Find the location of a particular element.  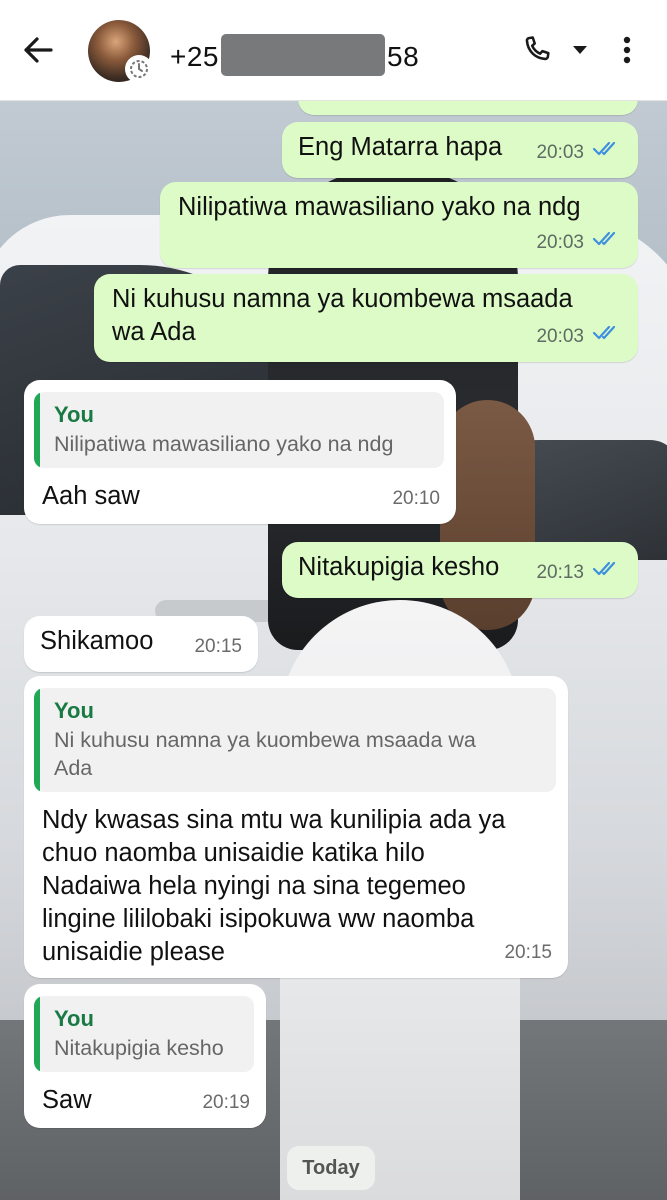

message-meta: 20:13 is located at coordinates (579, 572).